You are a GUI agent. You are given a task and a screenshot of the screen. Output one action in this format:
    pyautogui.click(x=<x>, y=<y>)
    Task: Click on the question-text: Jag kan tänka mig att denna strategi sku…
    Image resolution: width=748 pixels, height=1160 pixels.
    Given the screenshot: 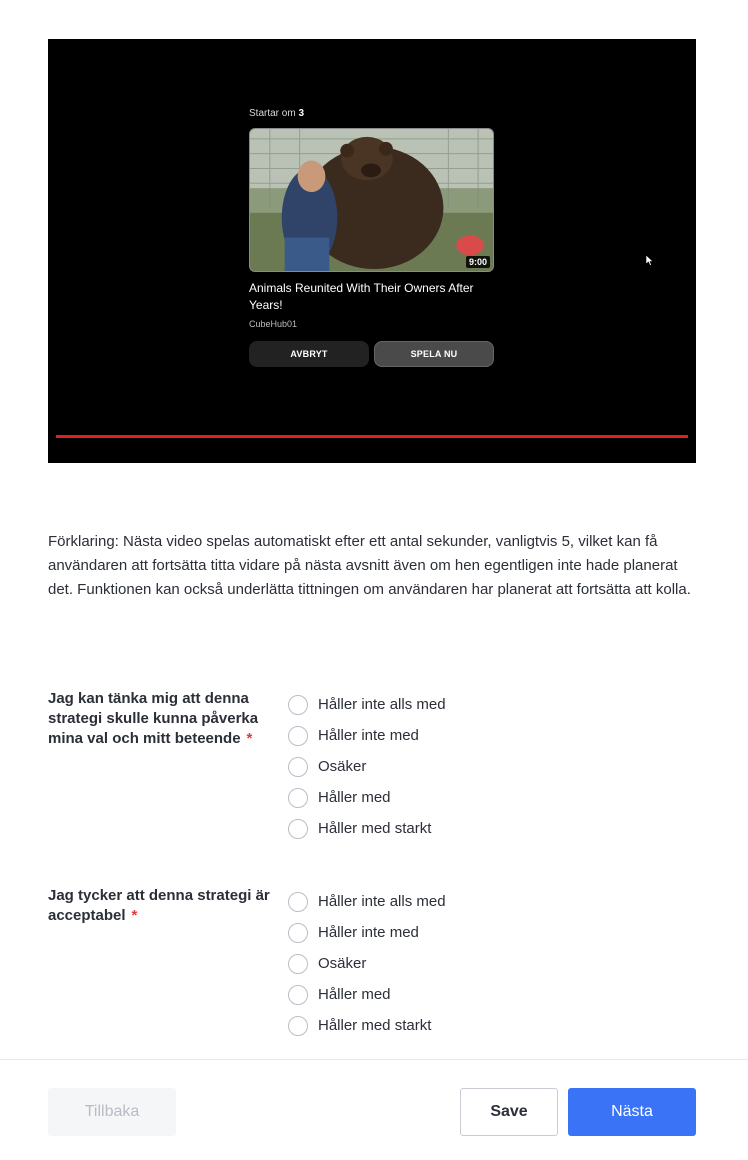 What is the action you would take?
    pyautogui.click(x=153, y=718)
    